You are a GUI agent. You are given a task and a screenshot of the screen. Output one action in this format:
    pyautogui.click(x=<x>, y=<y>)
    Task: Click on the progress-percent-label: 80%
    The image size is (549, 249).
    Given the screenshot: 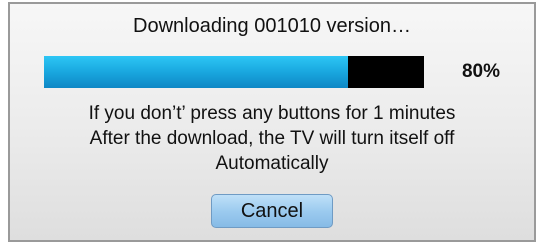 What is the action you would take?
    pyautogui.click(x=481, y=71)
    